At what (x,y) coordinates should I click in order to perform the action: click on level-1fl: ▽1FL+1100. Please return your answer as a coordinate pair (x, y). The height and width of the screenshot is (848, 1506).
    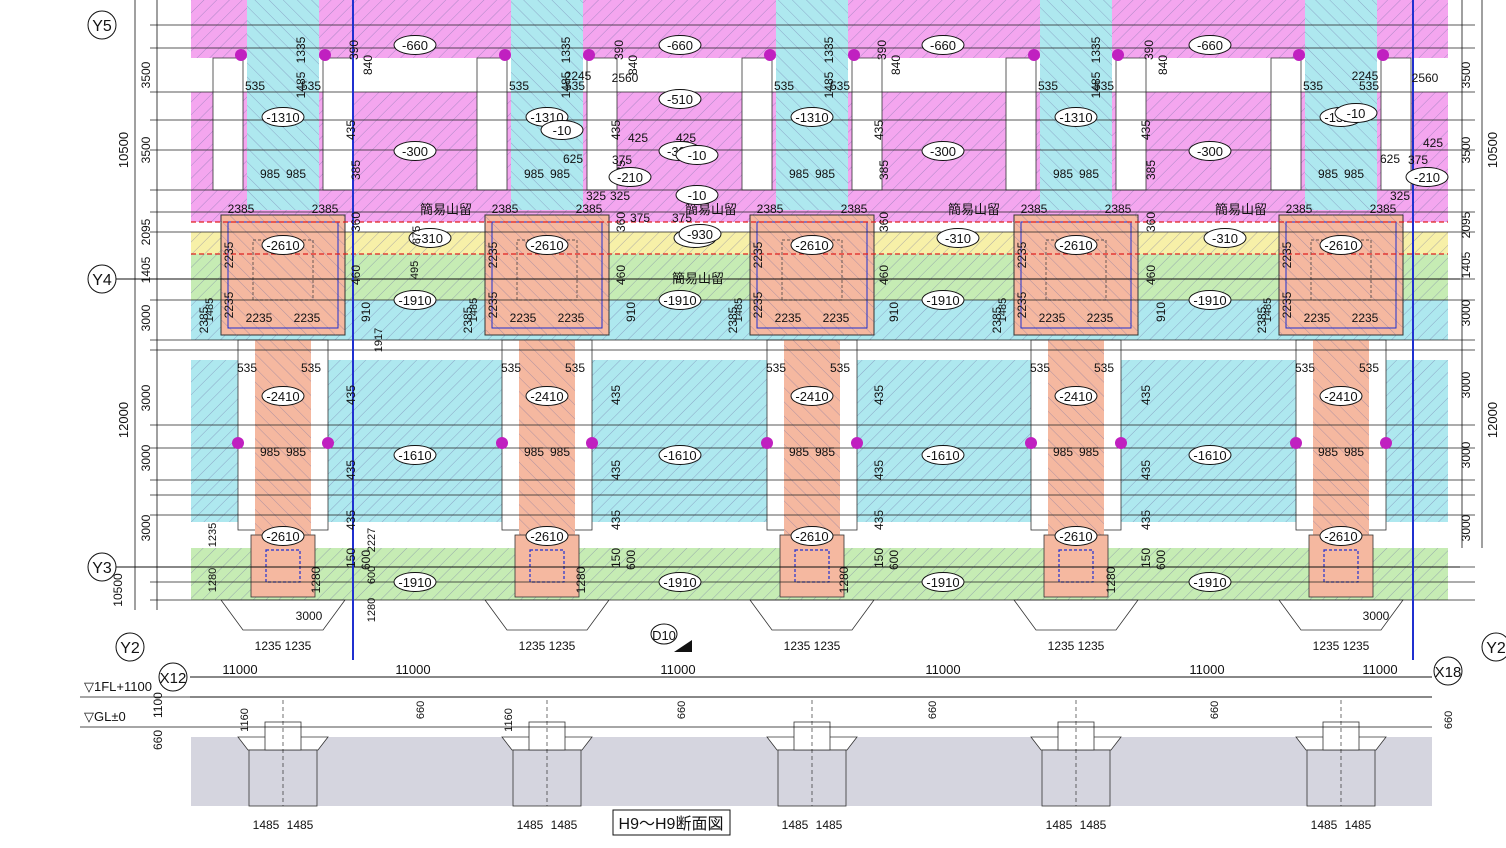
    Looking at the image, I should click on (118, 686).